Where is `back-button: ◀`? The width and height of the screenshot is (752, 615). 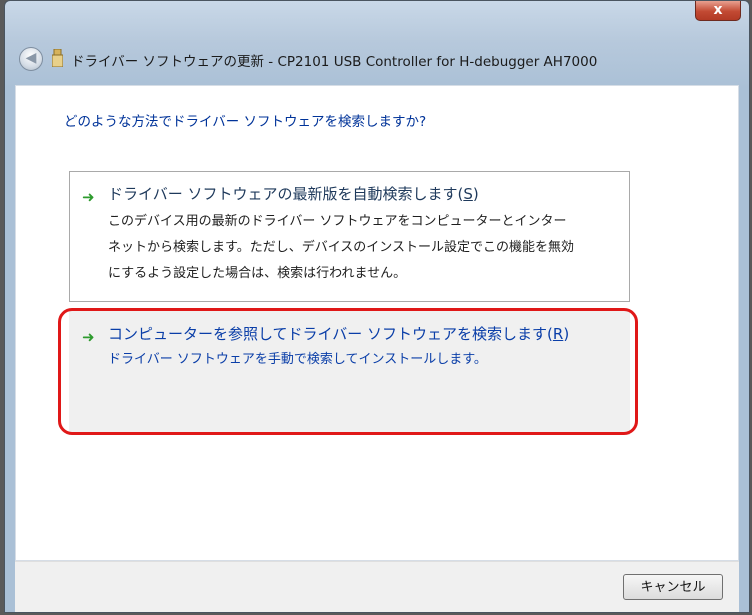 back-button: ◀ is located at coordinates (31, 59).